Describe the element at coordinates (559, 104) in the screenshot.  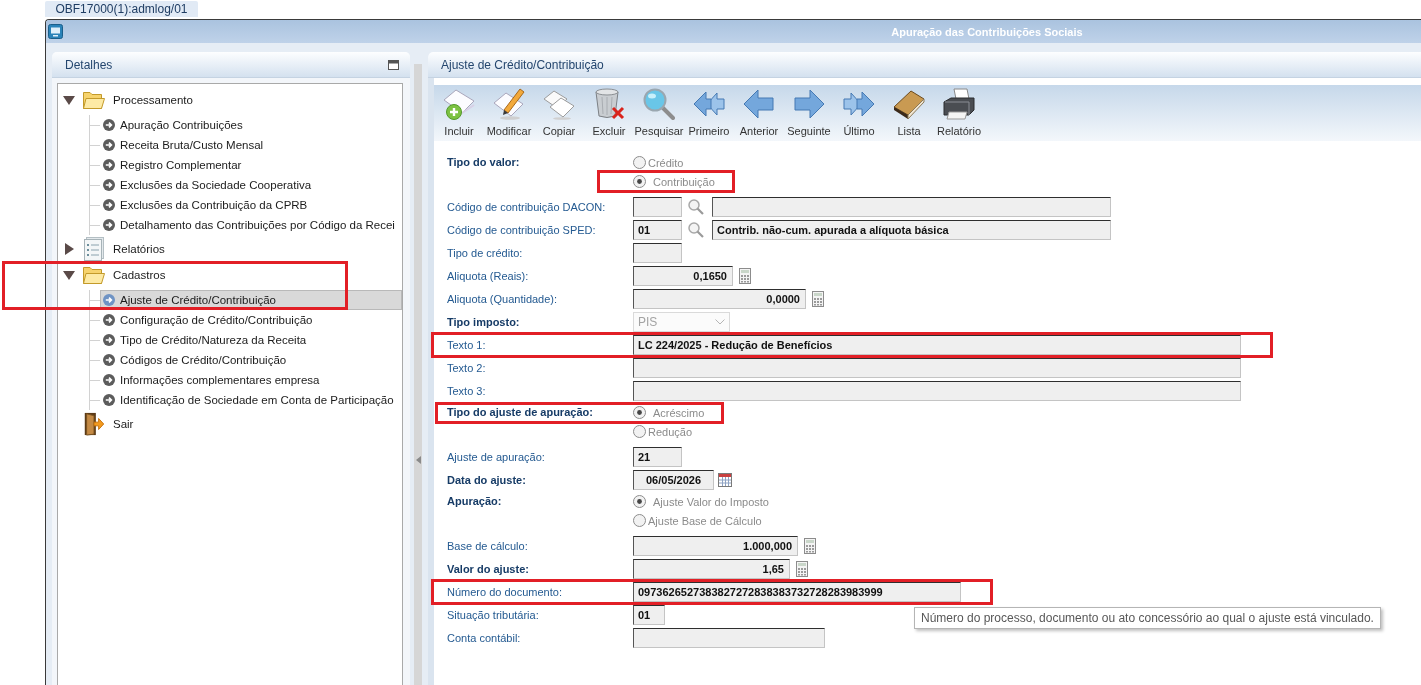
I see `documents-icon` at that location.